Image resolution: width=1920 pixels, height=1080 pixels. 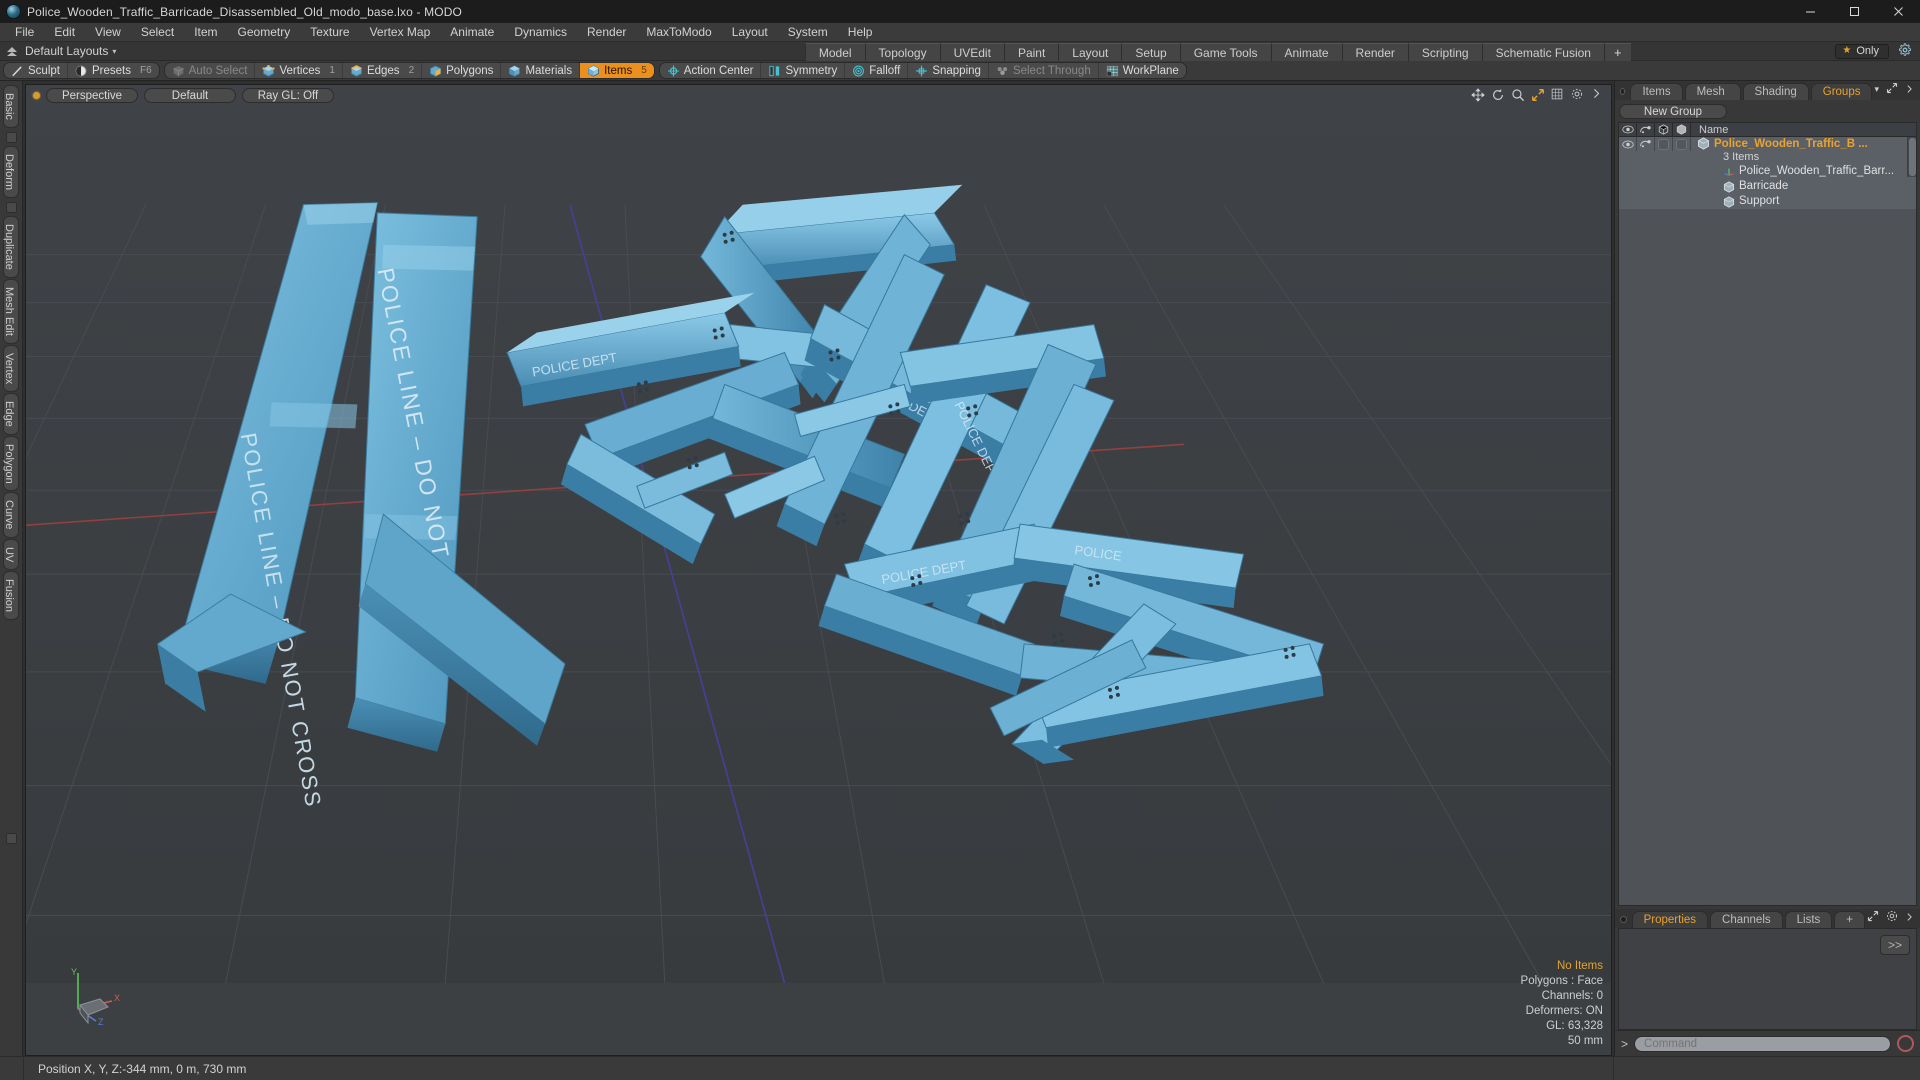 What do you see at coordinates (300, 51) in the screenshot?
I see `layout-selector: Default Layouts ▾` at bounding box center [300, 51].